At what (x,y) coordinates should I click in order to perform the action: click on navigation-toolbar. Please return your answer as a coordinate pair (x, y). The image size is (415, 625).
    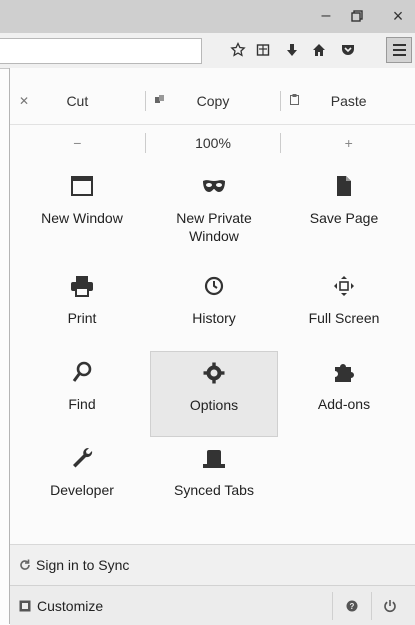
    Looking at the image, I should click on (207, 51).